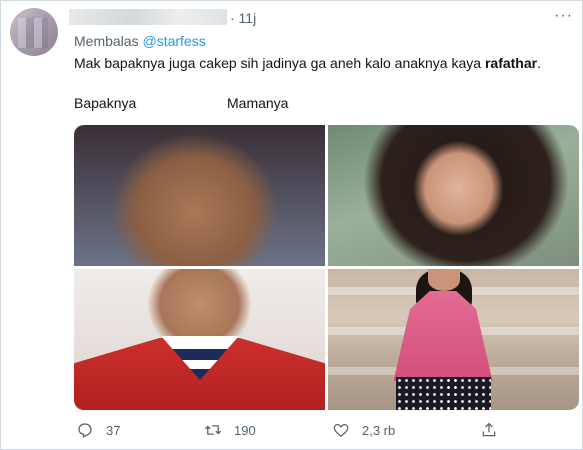 The height and width of the screenshot is (450, 583). I want to click on photo-detail-skirt, so click(443, 393).